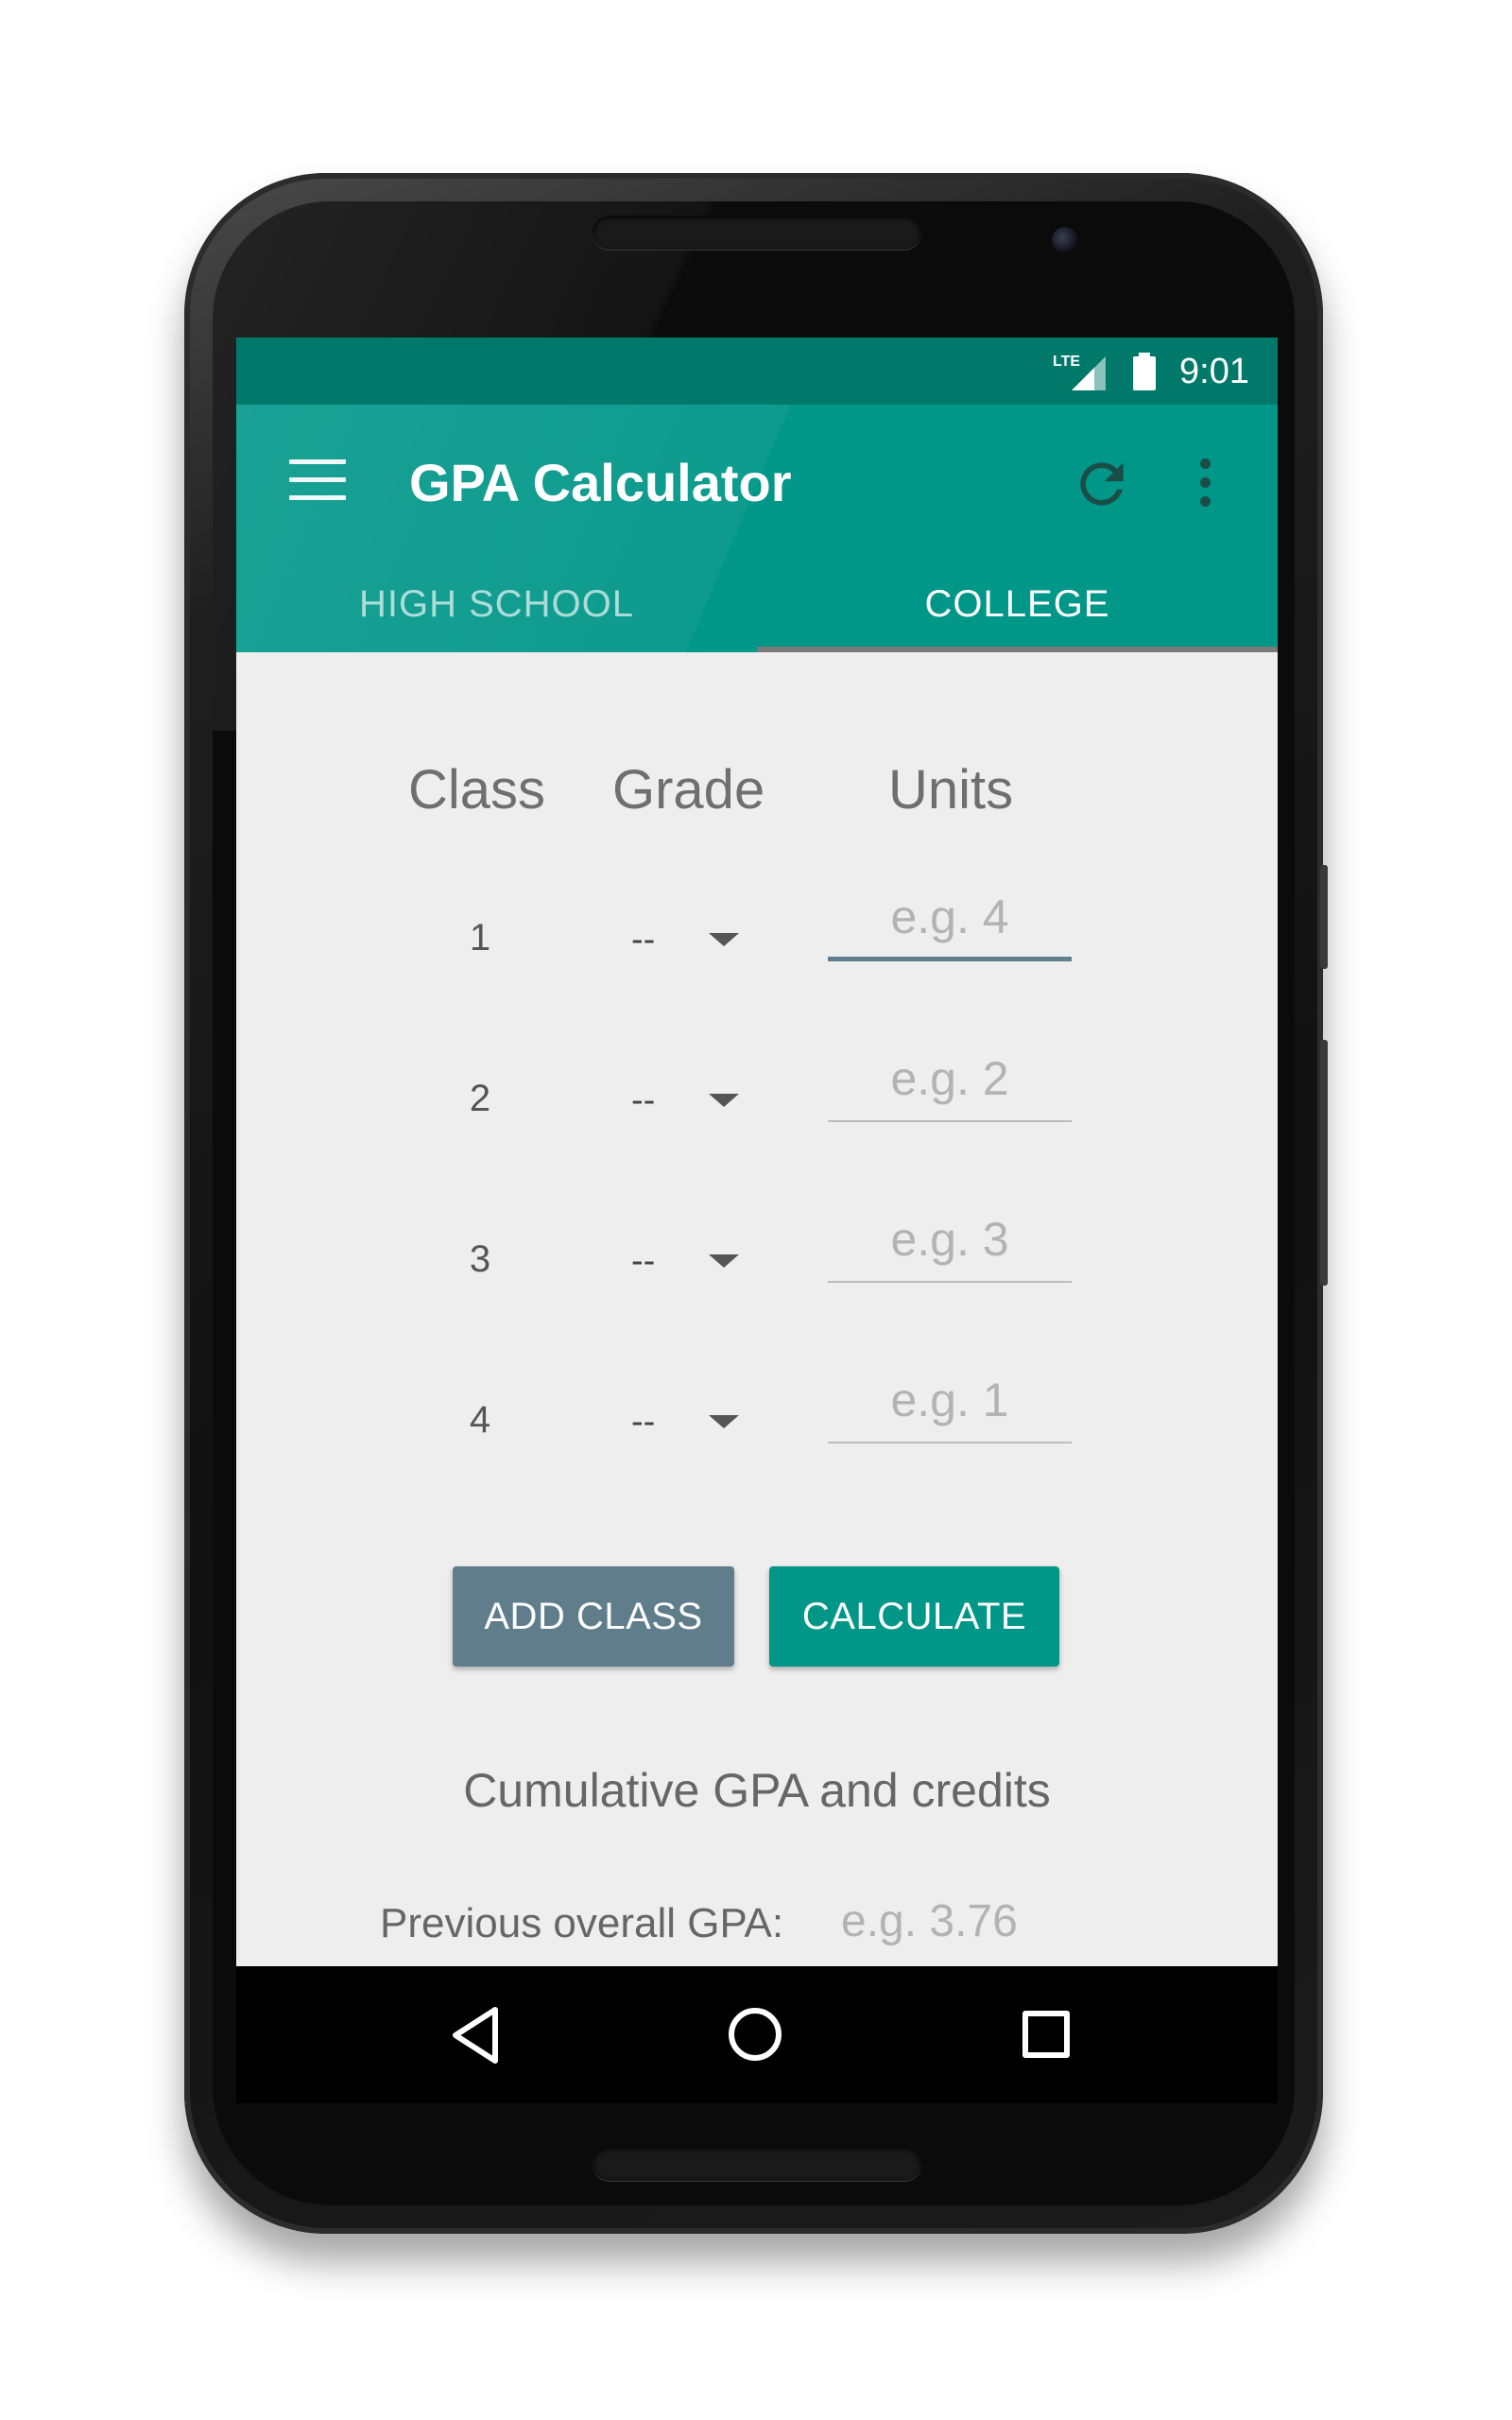  I want to click on volume-button, so click(1324, 917).